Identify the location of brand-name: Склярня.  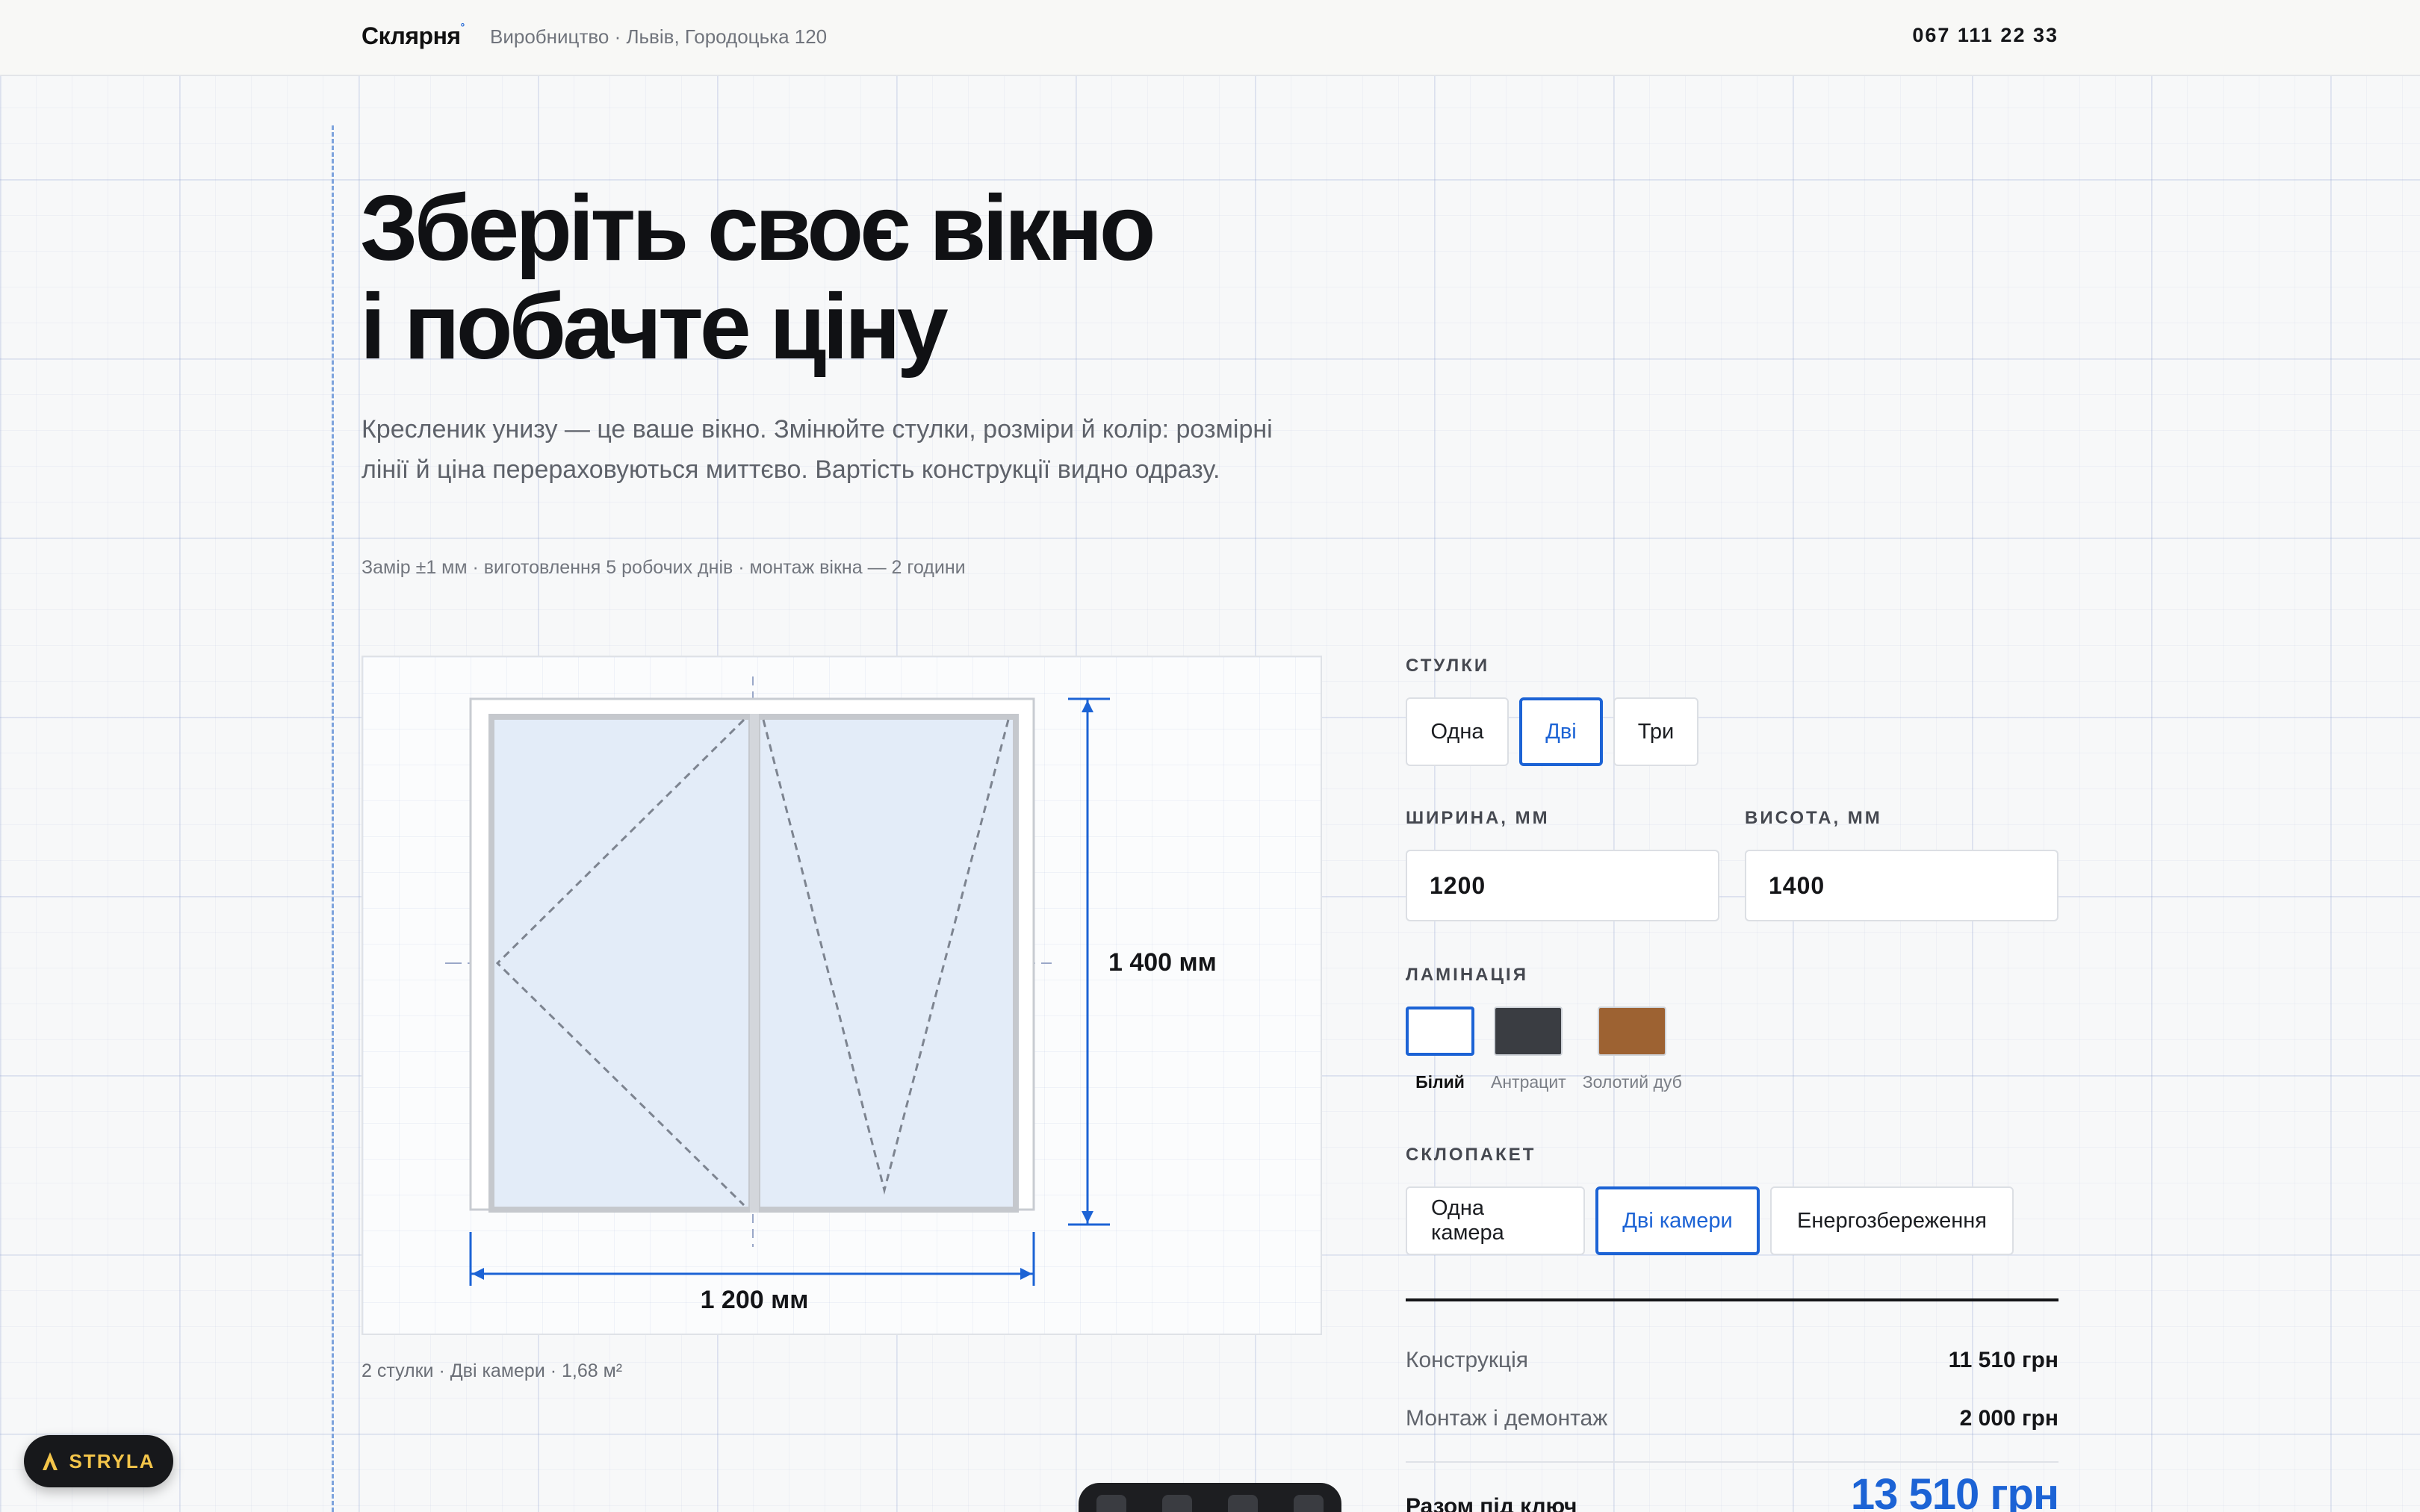
(411, 35).